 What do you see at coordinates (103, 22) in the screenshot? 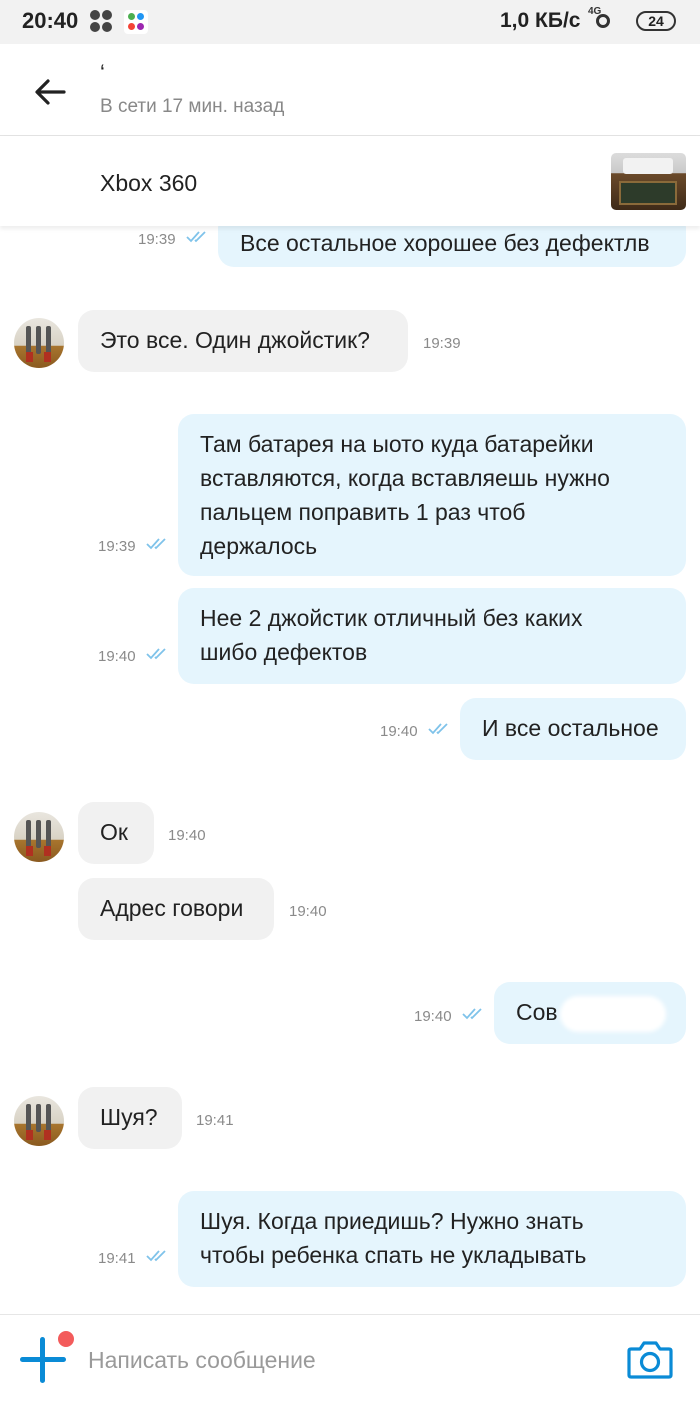
I see `notification-dots-icon` at bounding box center [103, 22].